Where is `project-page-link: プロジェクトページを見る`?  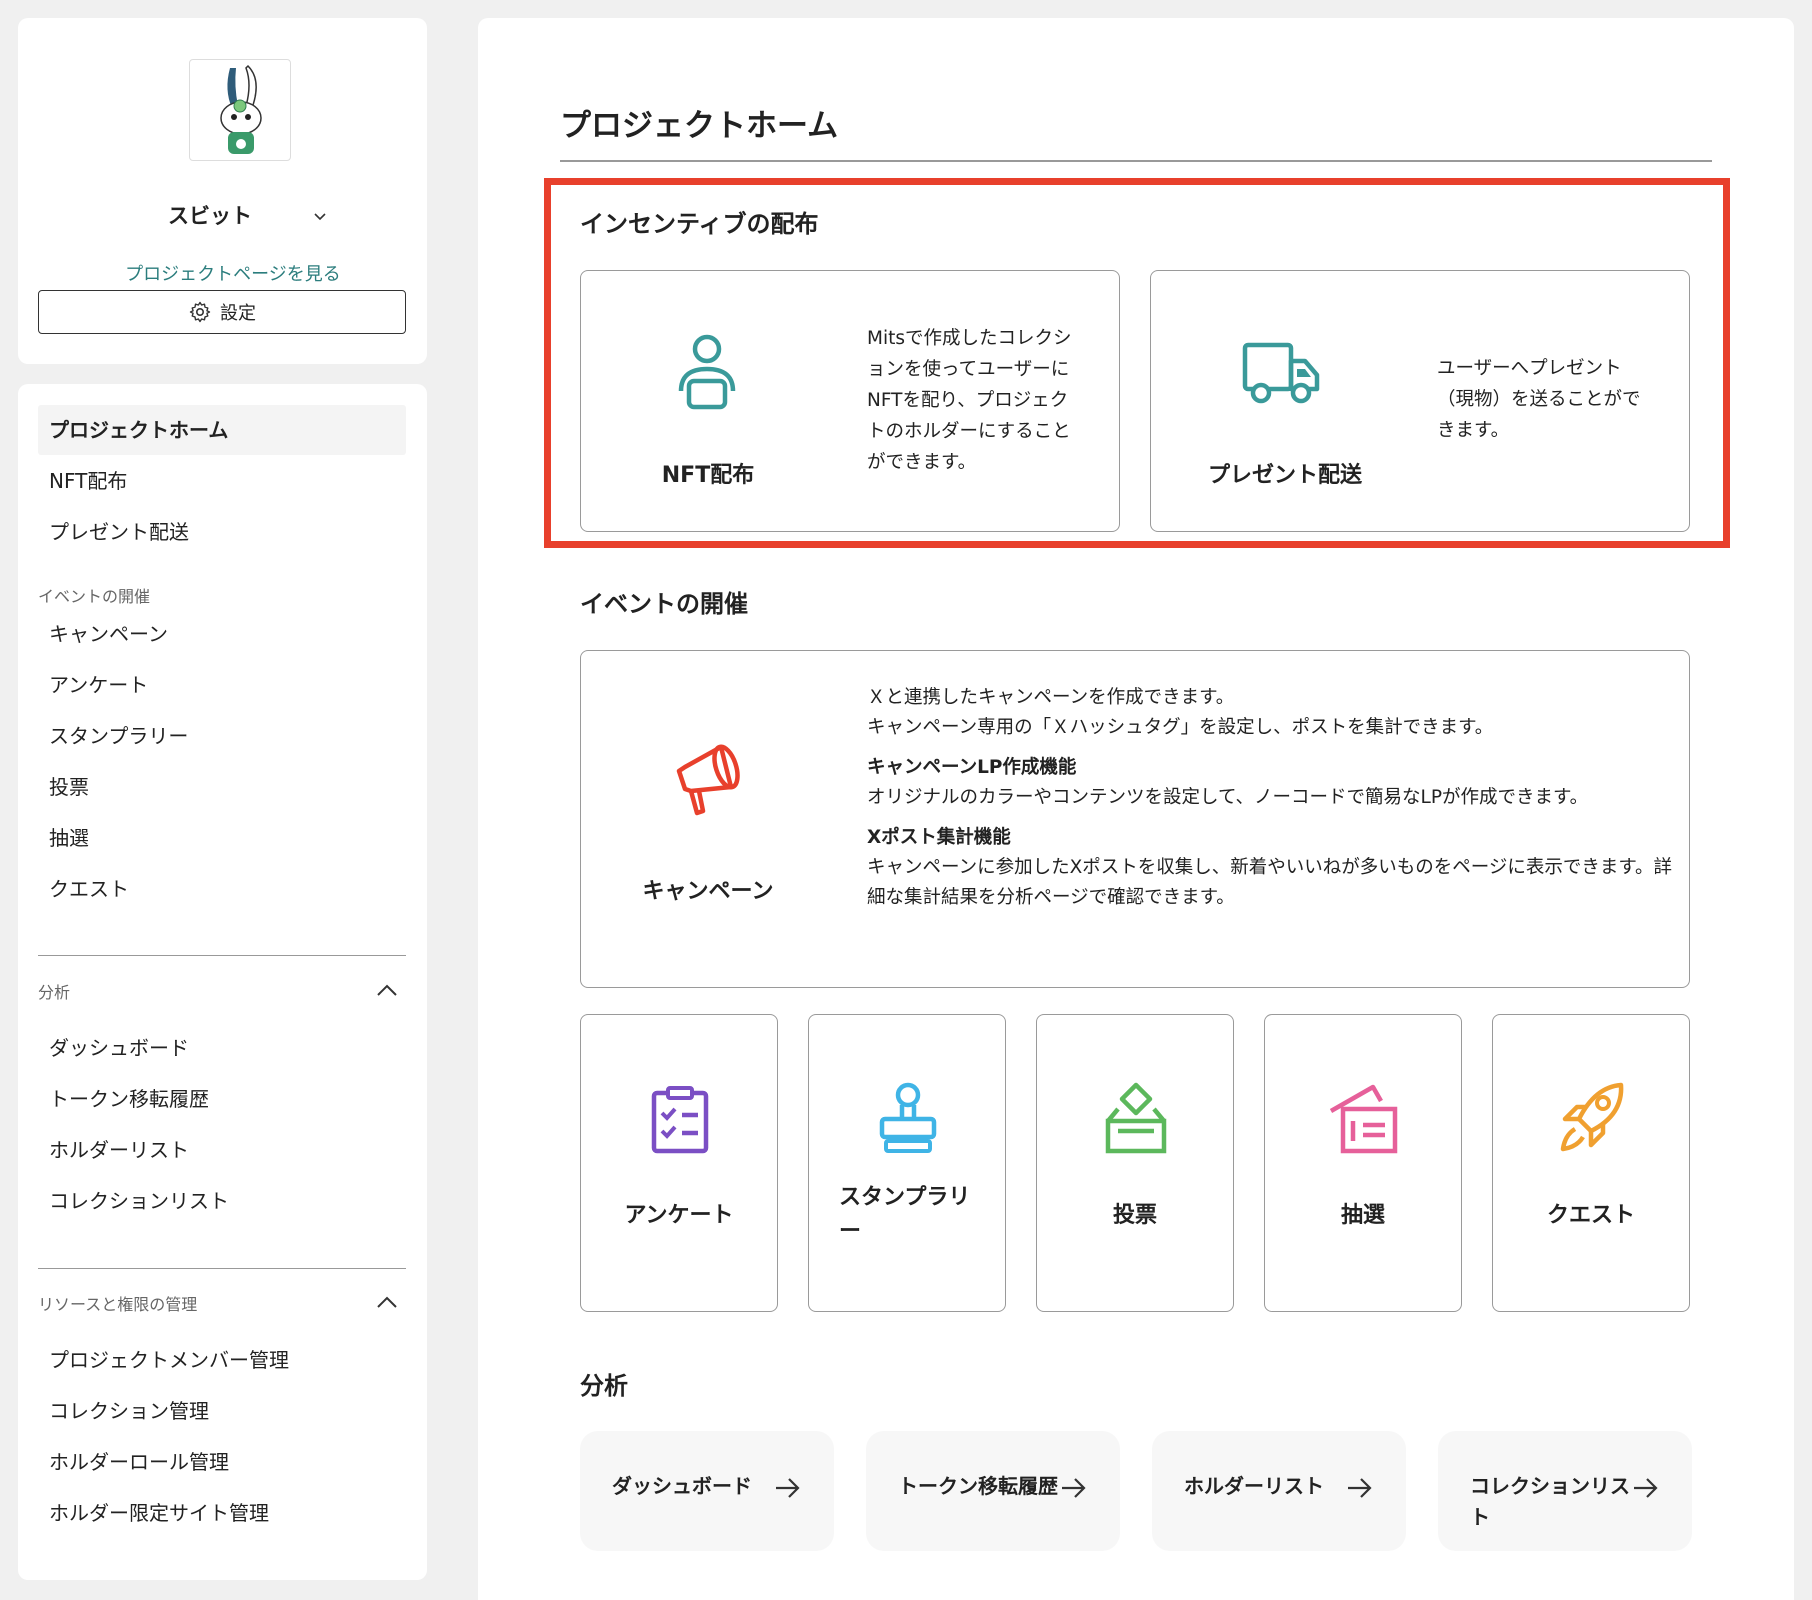
project-page-link: プロジェクトページを見る is located at coordinates (233, 275).